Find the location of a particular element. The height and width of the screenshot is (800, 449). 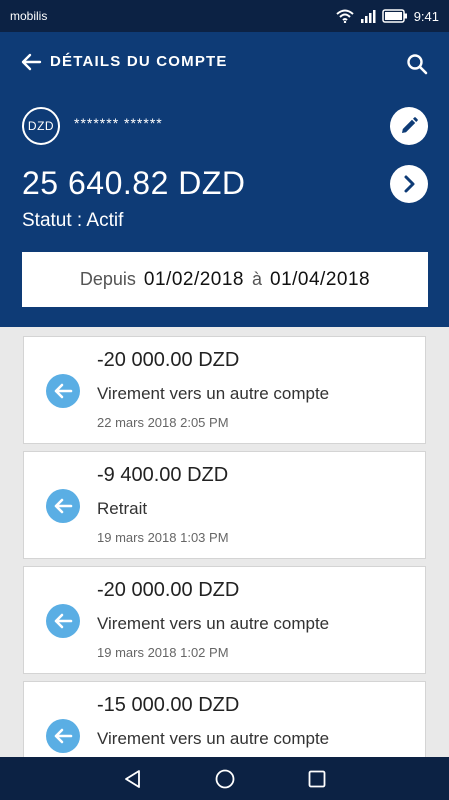

date-range-filter: Depuis 01/02/2018 à 01/04/2018 is located at coordinates (225, 279).